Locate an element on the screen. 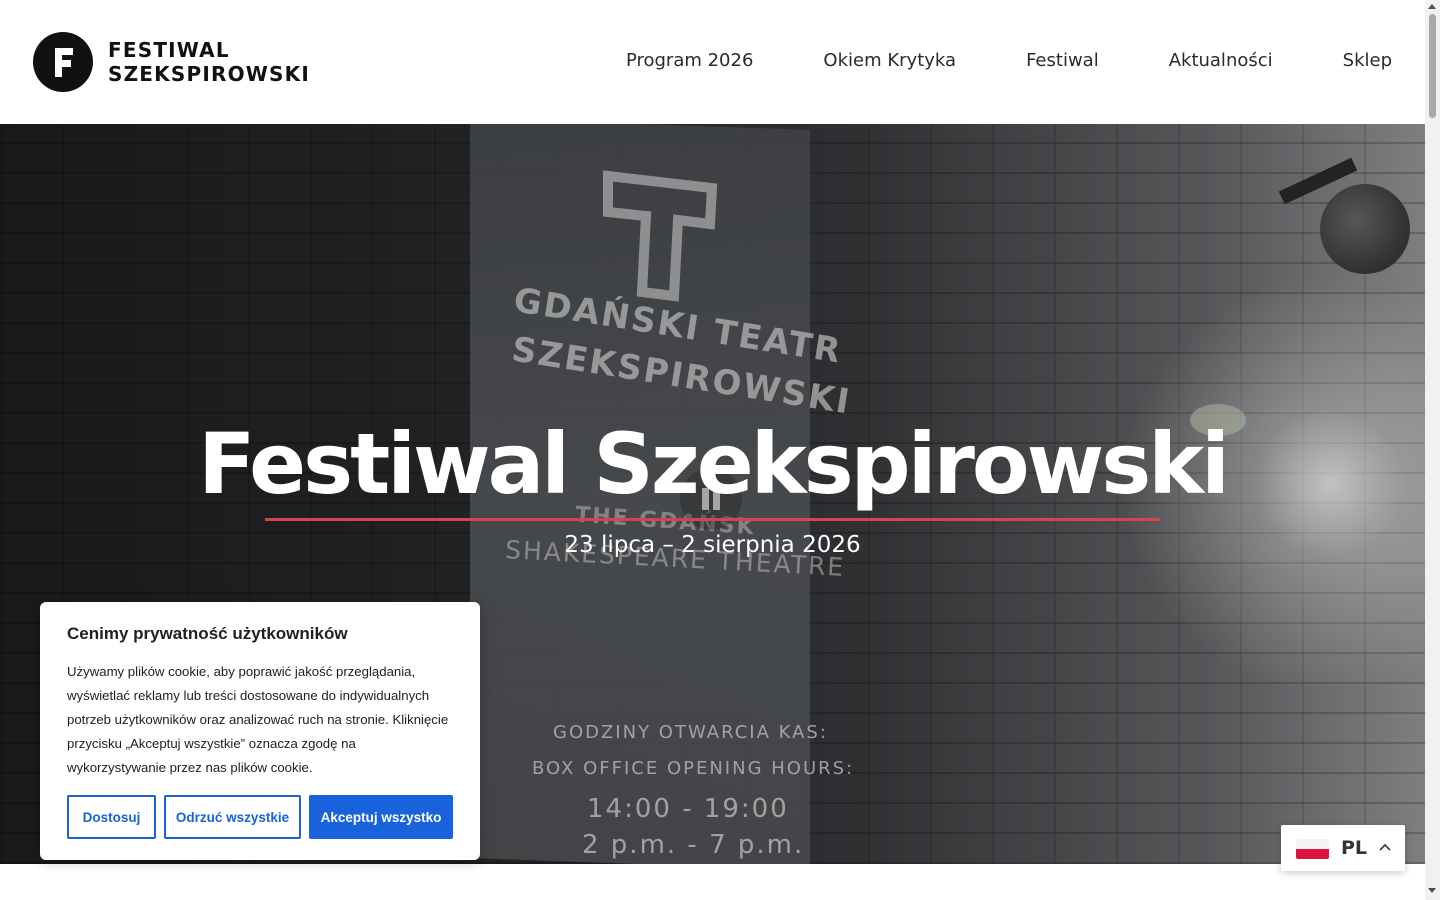 The height and width of the screenshot is (900, 1440). logo-text: FESTIWAL SZEKSPIROWSKI is located at coordinates (209, 62).